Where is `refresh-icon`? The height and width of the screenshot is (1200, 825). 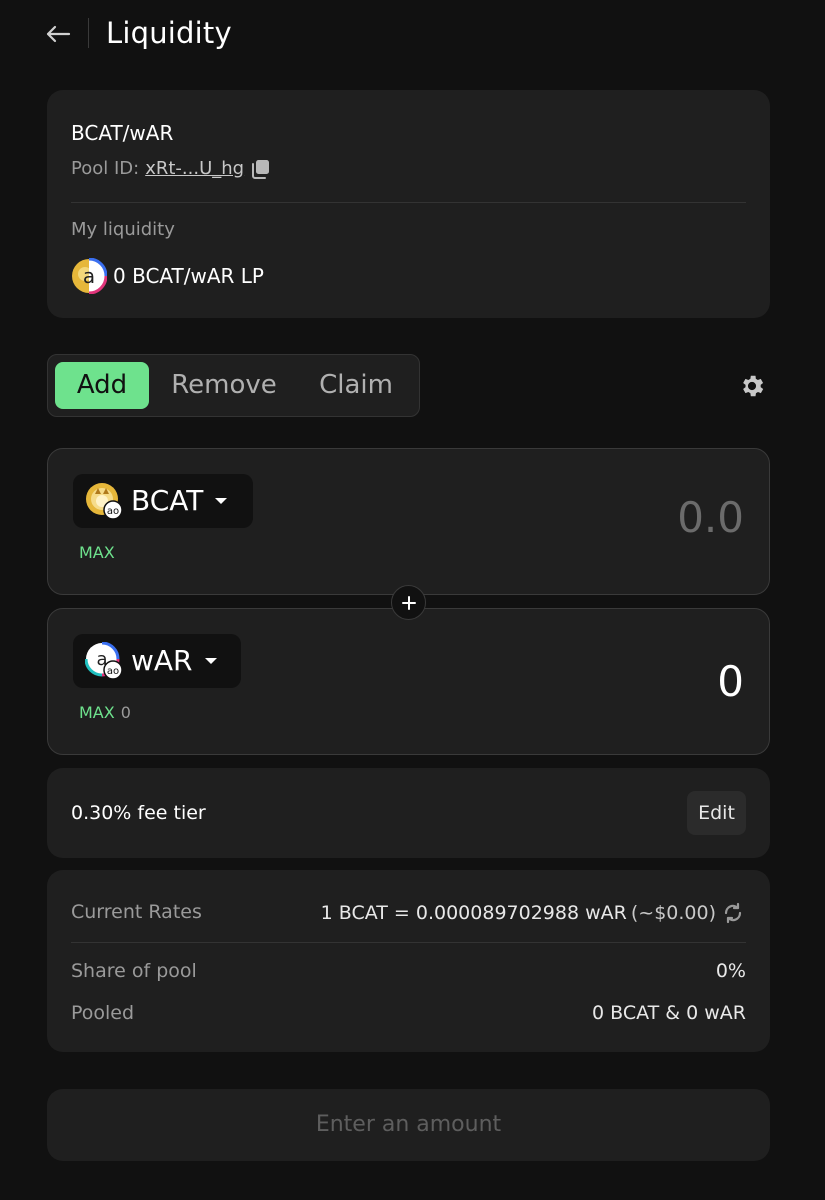 refresh-icon is located at coordinates (733, 913).